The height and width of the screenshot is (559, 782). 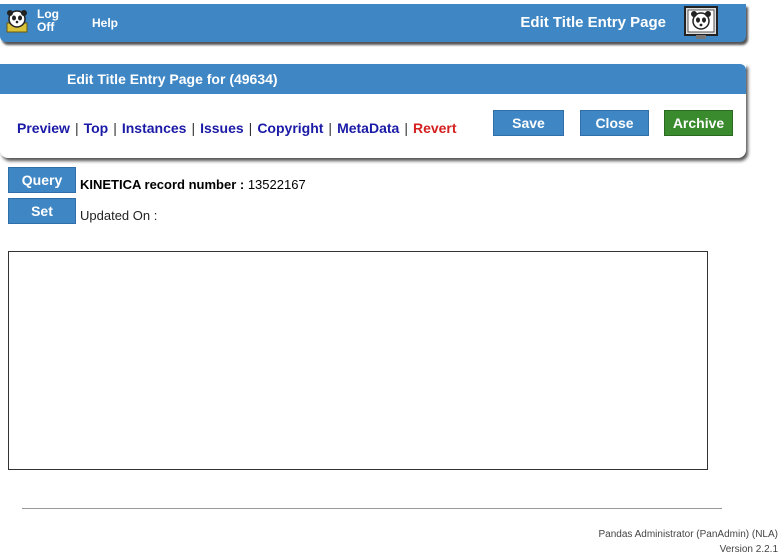 I want to click on close-button: Close, so click(x=614, y=123).